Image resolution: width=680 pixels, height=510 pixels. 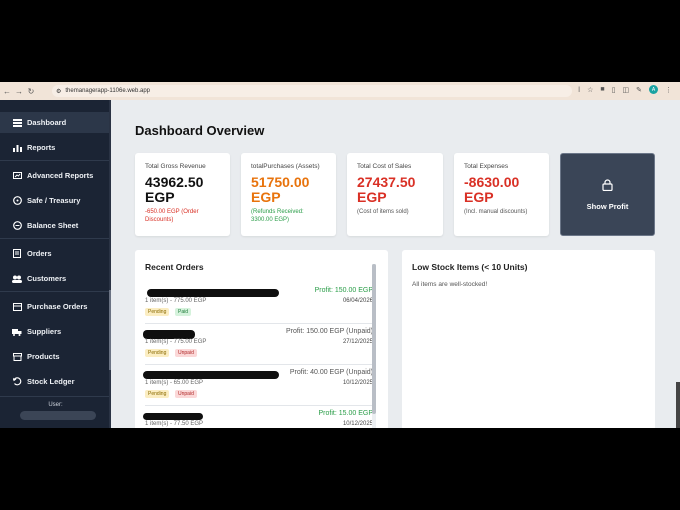 I want to click on low-stock-message: All items are well-stocked!, so click(x=450, y=284).